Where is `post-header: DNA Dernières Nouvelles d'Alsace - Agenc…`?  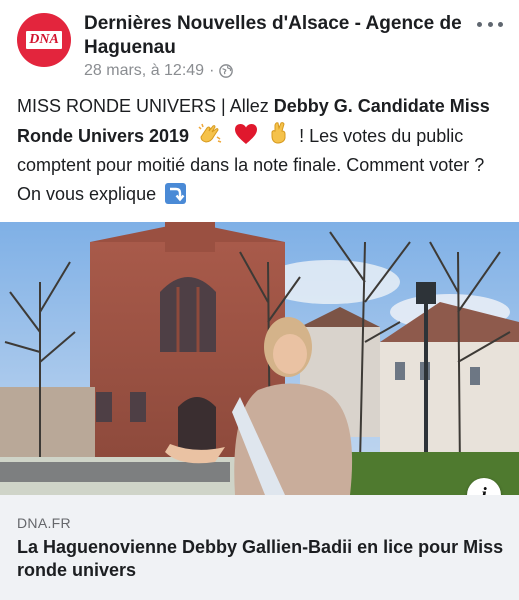
post-header: DNA Dernières Nouvelles d'Alsace - Agenc… is located at coordinates (259, 44).